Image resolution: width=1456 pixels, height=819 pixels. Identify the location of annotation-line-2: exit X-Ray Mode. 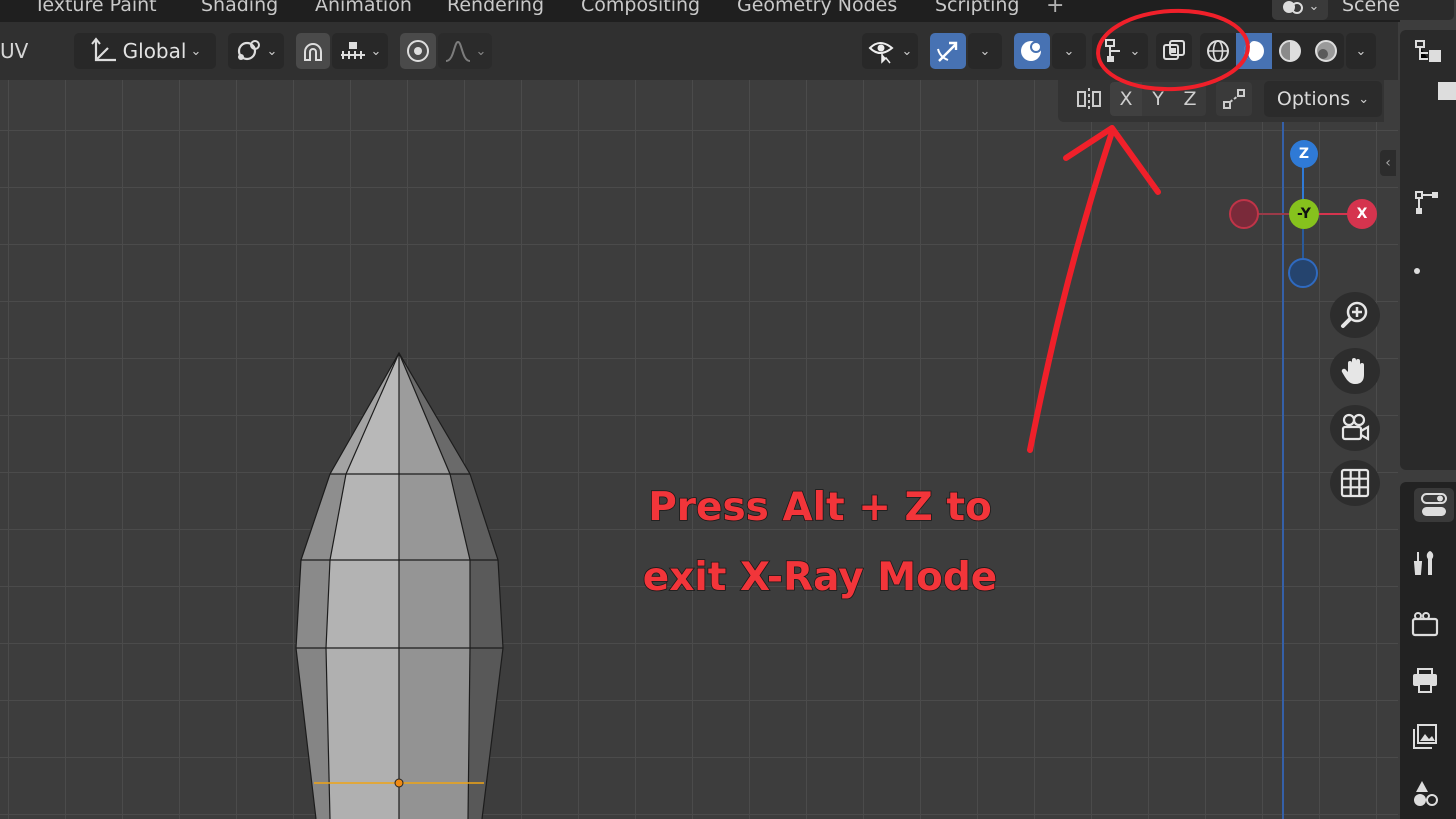
(820, 577).